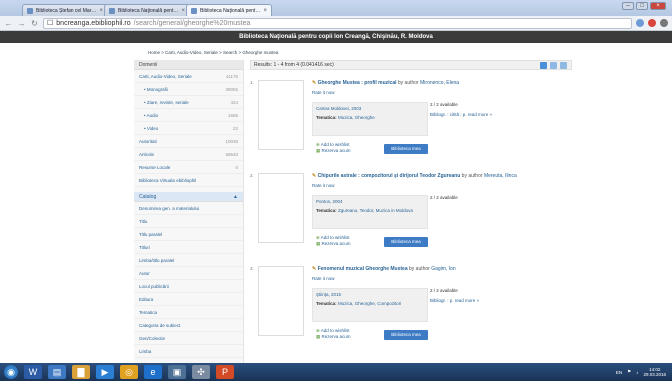 Image resolution: width=672 pixels, height=381 pixels. Describe the element at coordinates (188, 115) in the screenshot. I see `sidebar-domain-item: • Audio 1665` at that location.